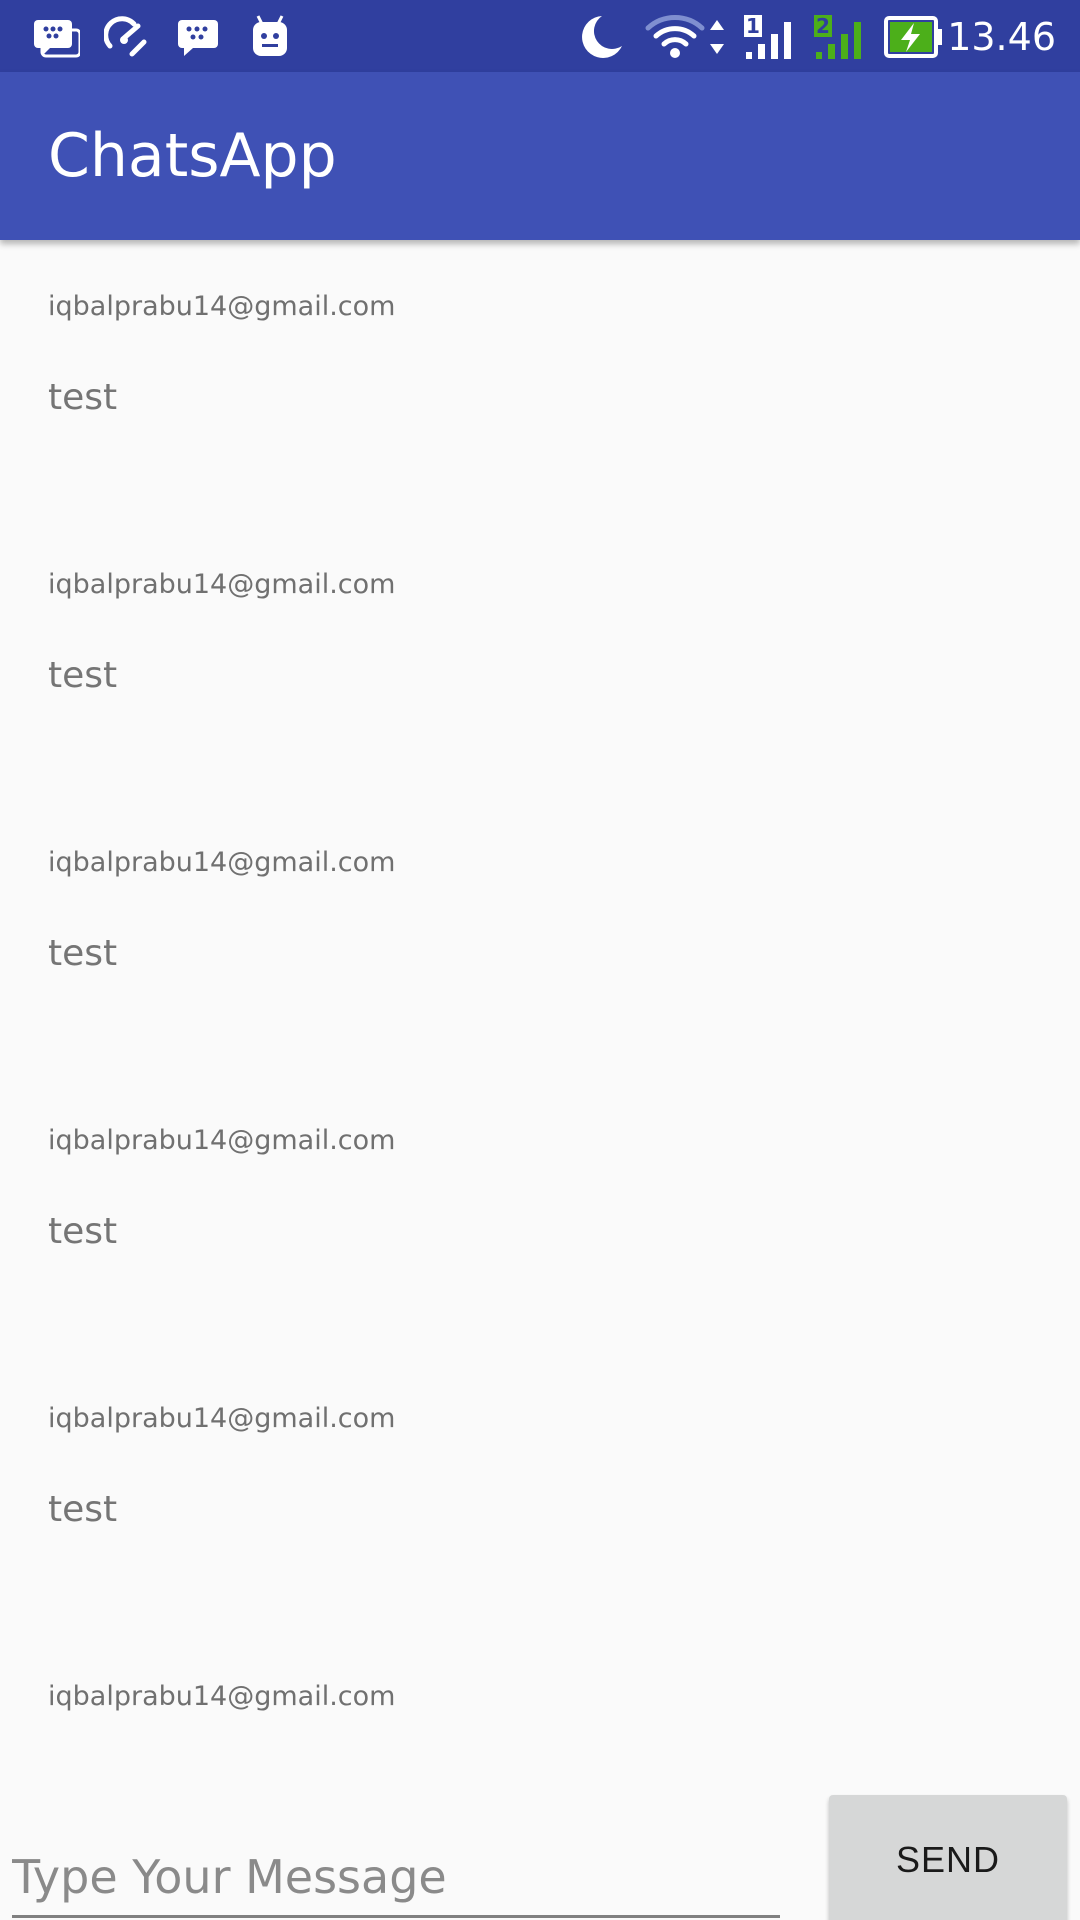 This screenshot has height=1920, width=1080. I want to click on bbm-chat-icon, so click(198, 38).